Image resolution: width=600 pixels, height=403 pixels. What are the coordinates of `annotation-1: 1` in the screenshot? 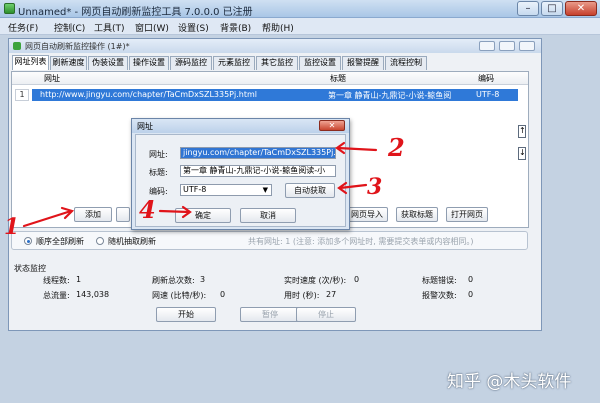 It's located at (12, 227).